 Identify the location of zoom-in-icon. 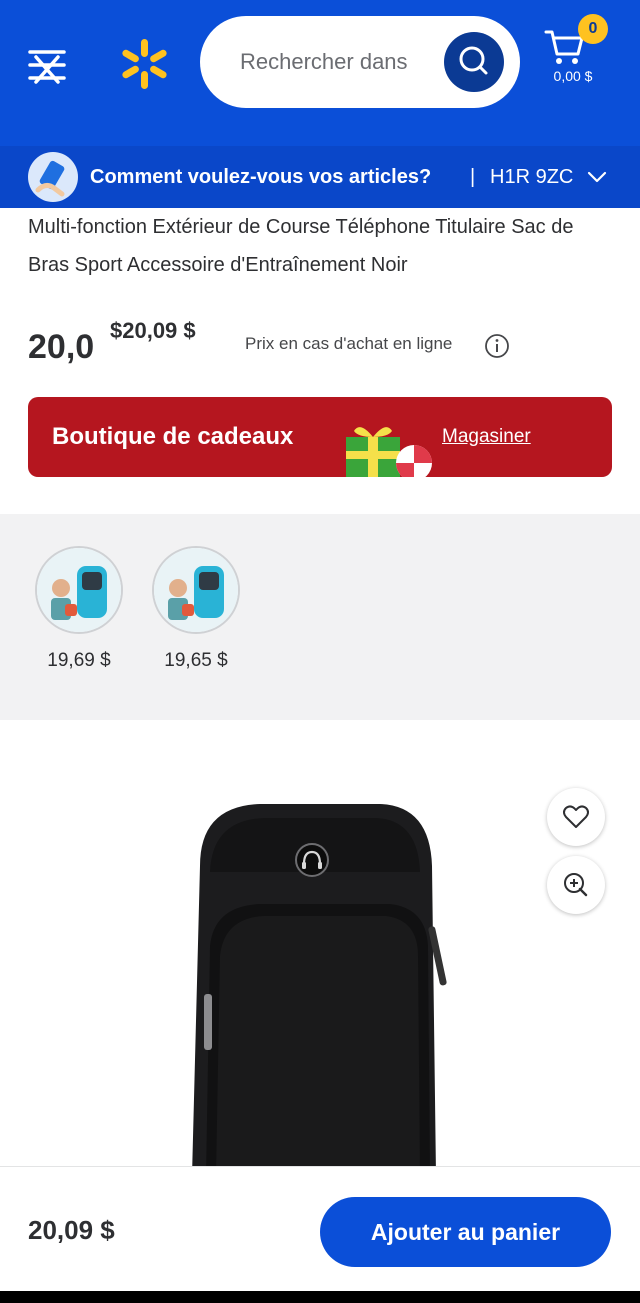
(576, 885).